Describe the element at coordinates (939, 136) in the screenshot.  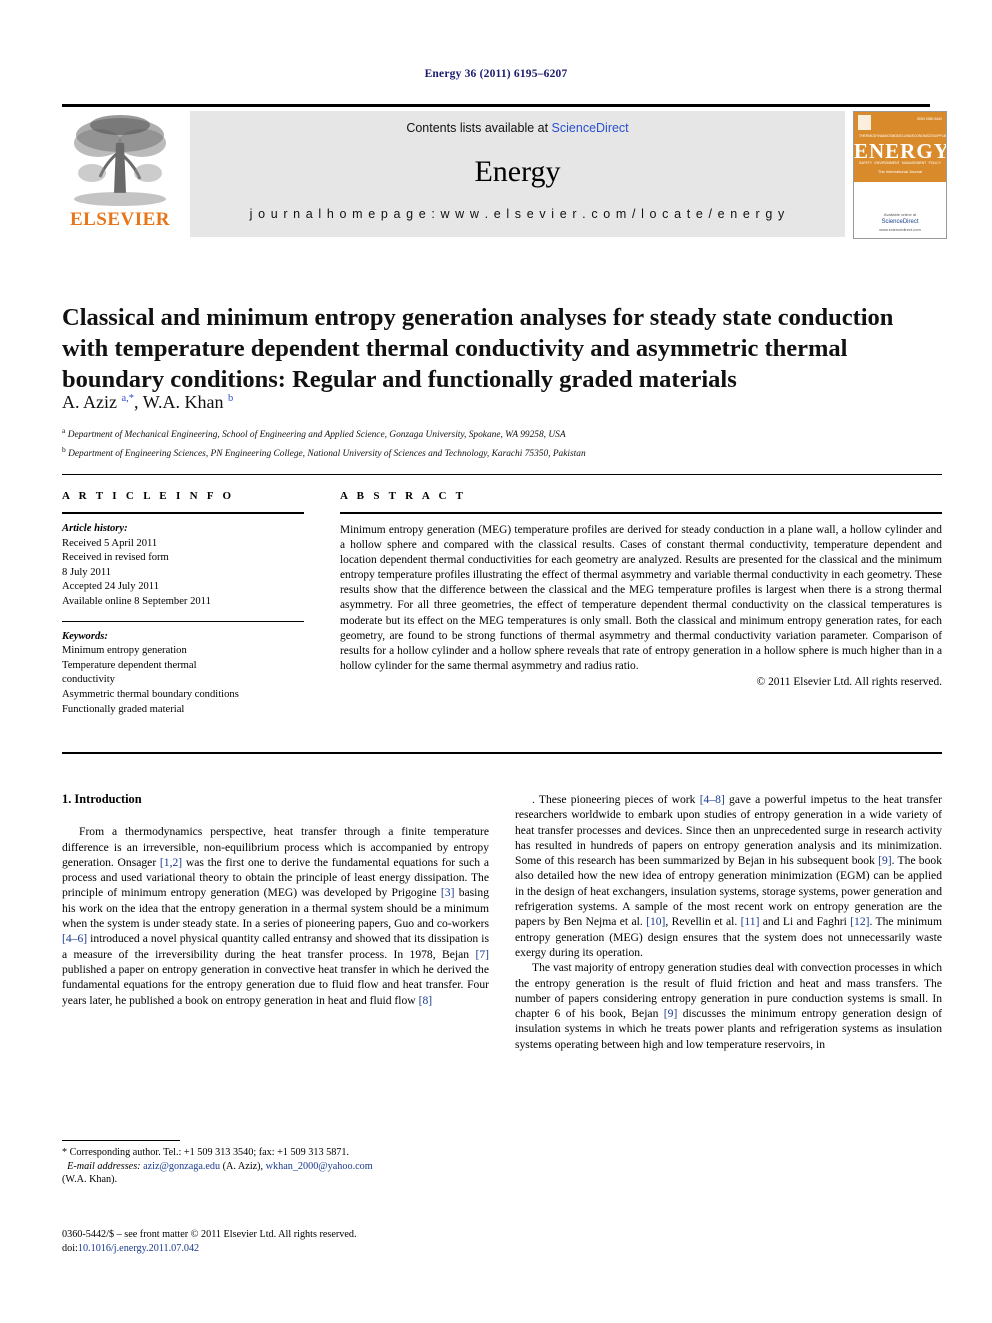
I see `cover-top-label-3: SUPPLIES` at that location.